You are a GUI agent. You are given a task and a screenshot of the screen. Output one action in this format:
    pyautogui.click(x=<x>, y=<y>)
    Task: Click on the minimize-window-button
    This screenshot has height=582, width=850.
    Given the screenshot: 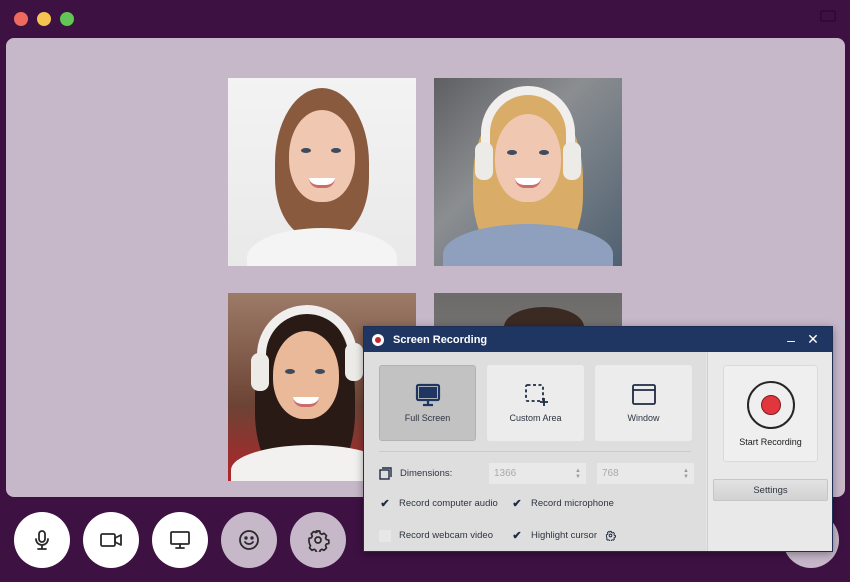 What is the action you would take?
    pyautogui.click(x=44, y=19)
    